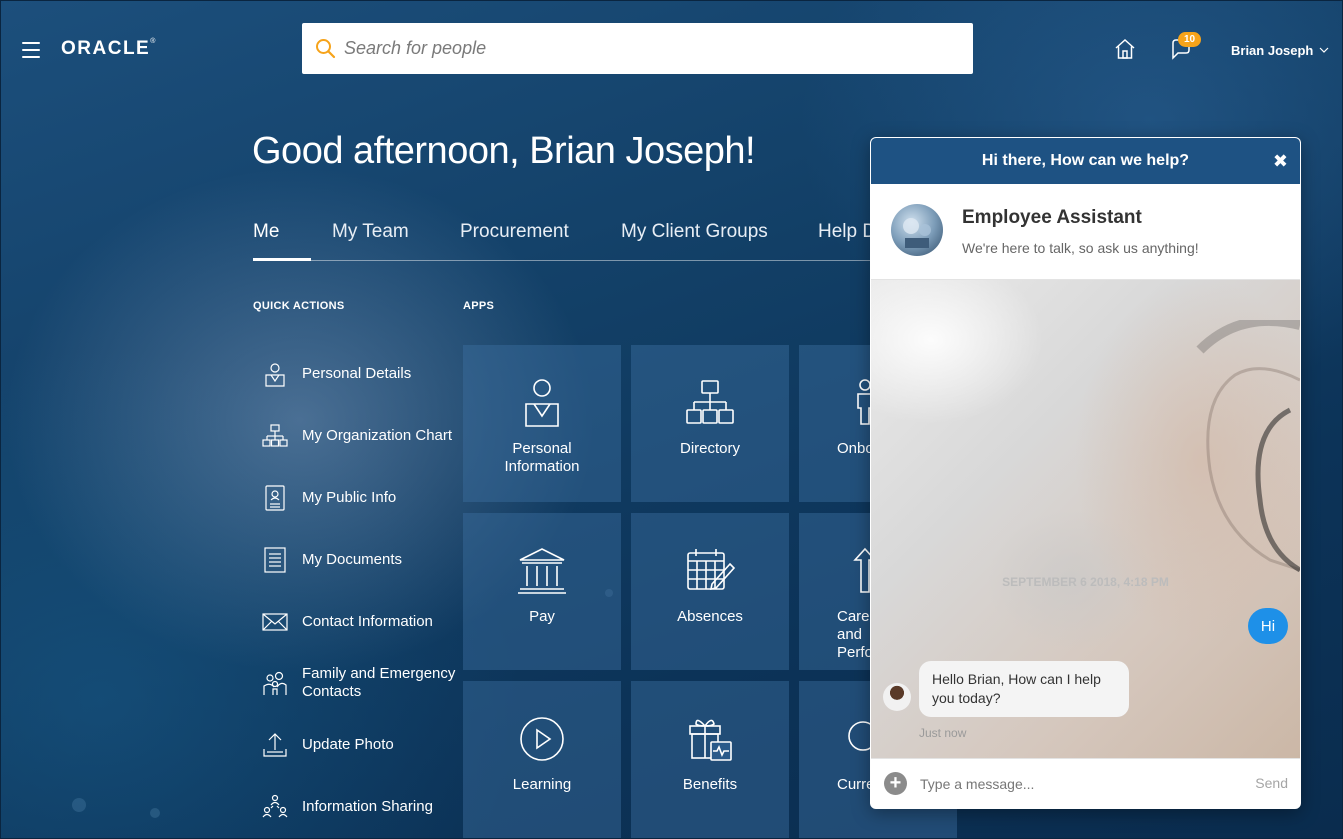 Image resolution: width=1343 pixels, height=839 pixels. I want to click on message-timestamp: Just now, so click(943, 733).